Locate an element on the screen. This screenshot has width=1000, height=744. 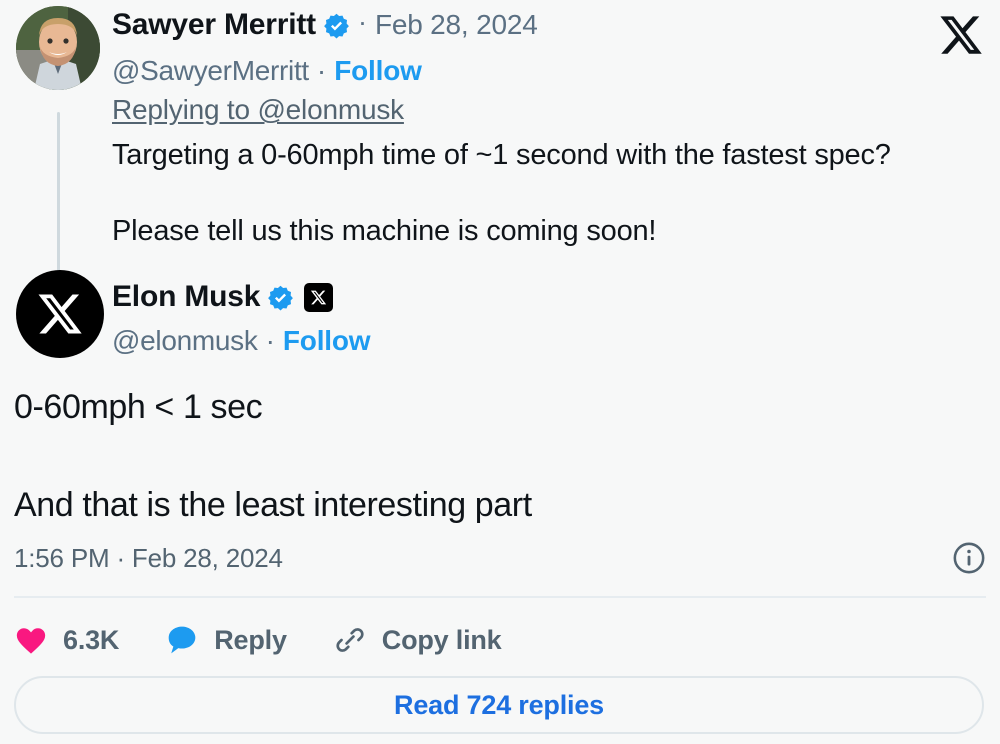
x-affiliate-badge-icon is located at coordinates (319, 297).